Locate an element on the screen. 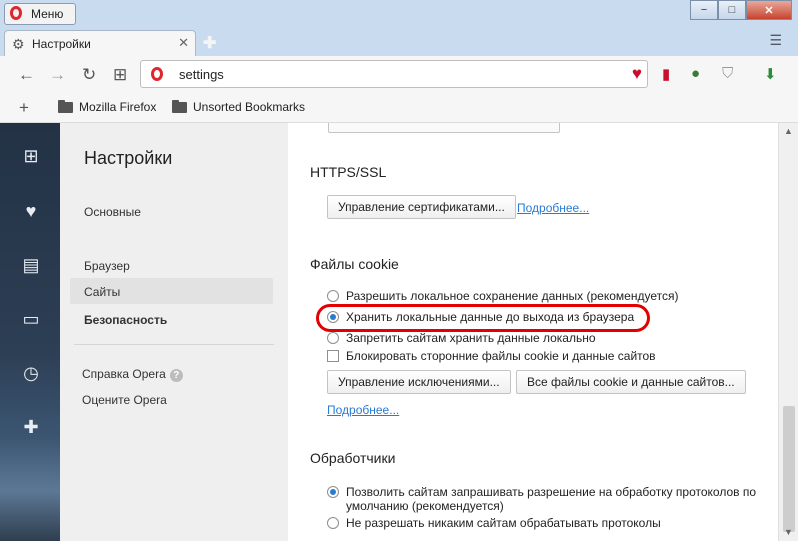  sidebar-rate-link: Оцените Opera is located at coordinates (124, 400).